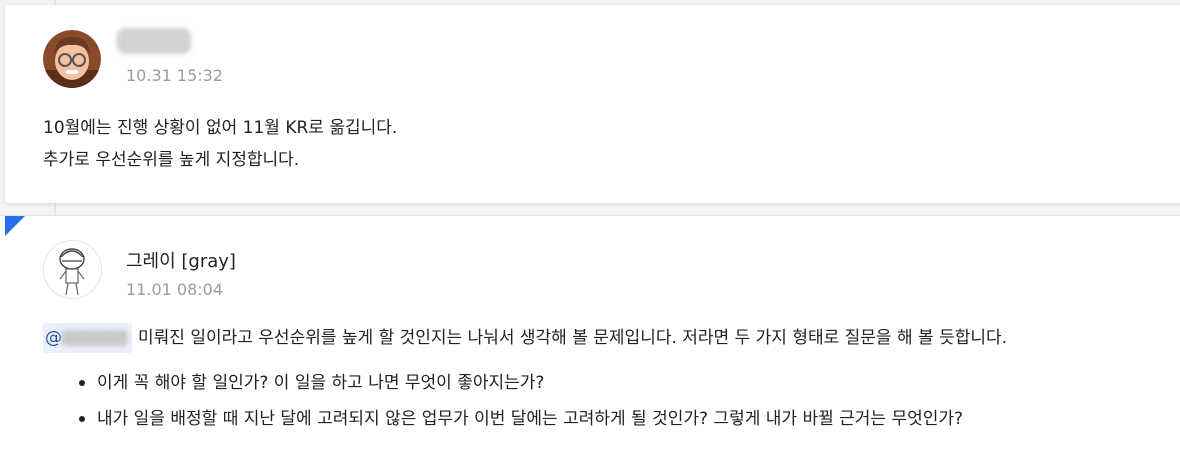 The height and width of the screenshot is (475, 1180). Describe the element at coordinates (95, 338) in the screenshot. I see `mention-name-redacted` at that location.